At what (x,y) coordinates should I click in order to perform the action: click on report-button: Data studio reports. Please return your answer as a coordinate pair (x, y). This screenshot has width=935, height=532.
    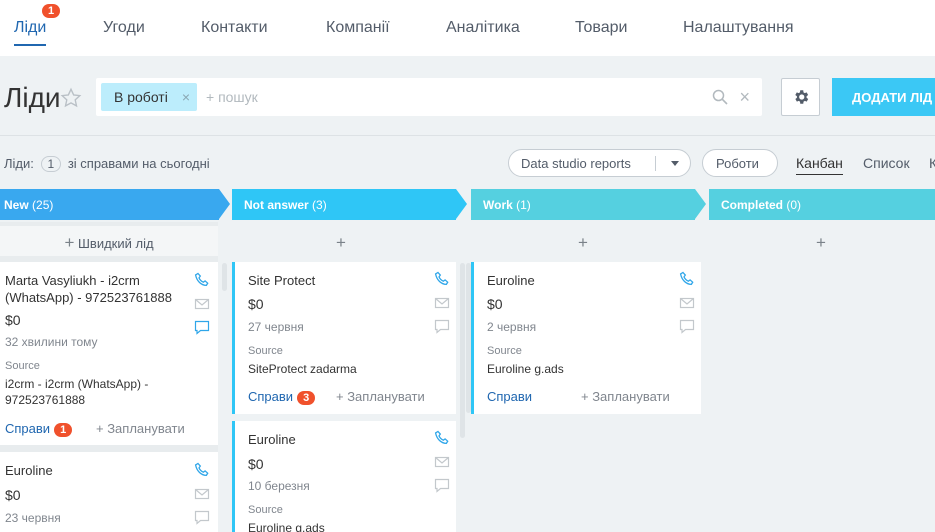
    Looking at the image, I should click on (599, 163).